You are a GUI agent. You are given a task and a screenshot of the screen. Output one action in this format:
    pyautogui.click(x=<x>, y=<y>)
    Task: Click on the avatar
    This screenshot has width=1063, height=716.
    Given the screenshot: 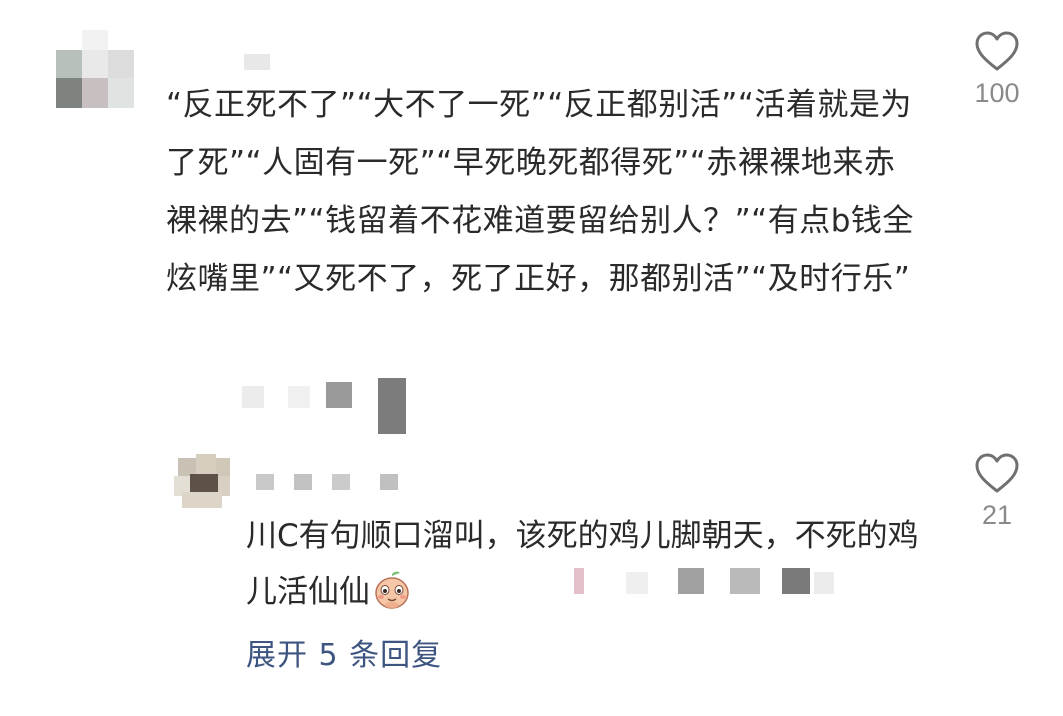 What is the action you would take?
    pyautogui.click(x=94, y=70)
    